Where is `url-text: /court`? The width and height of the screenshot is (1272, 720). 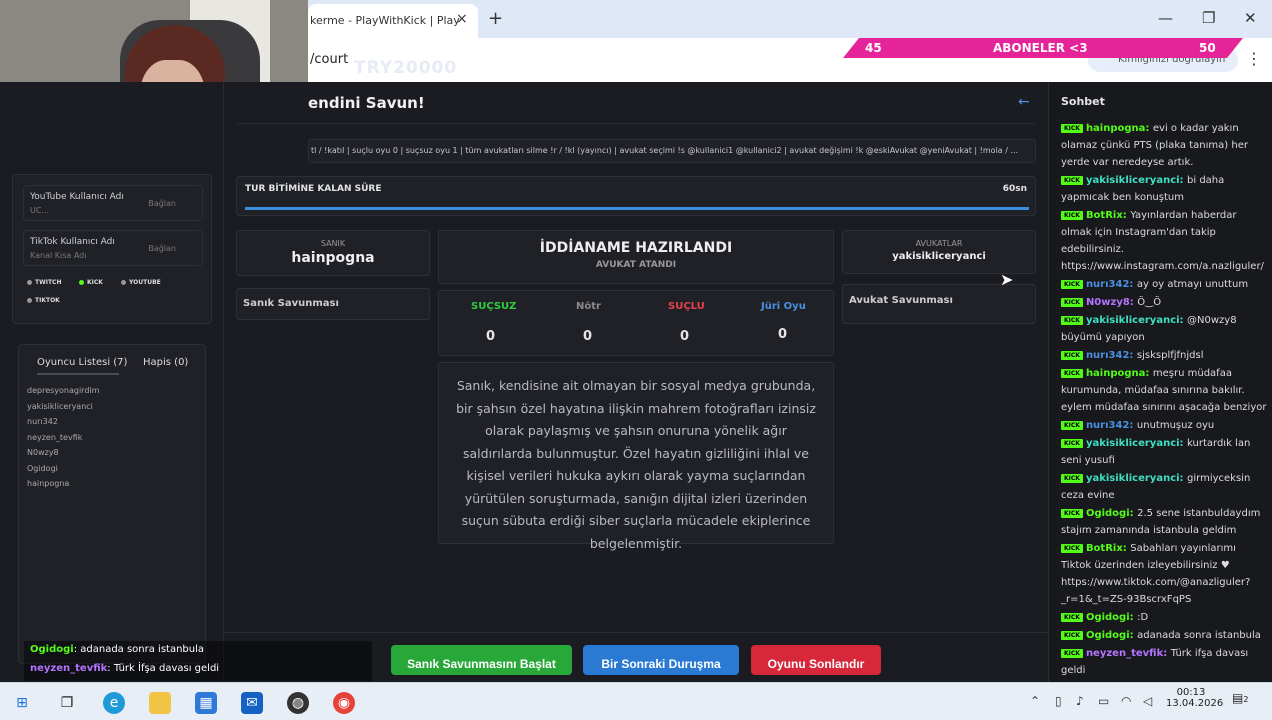 url-text: /court is located at coordinates (329, 59).